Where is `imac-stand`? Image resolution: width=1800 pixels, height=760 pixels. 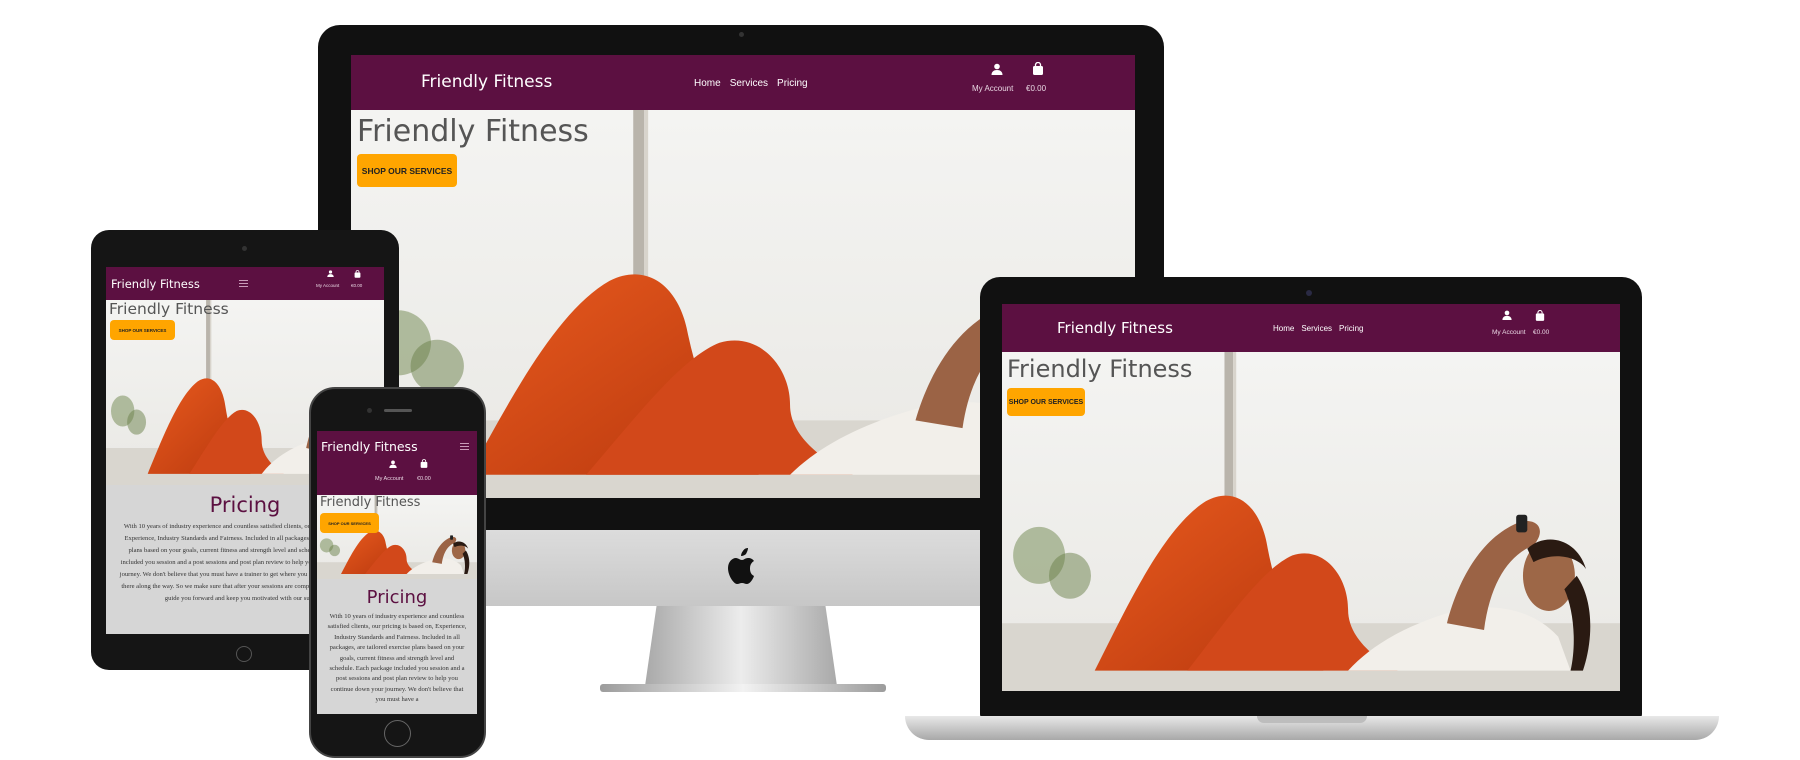 imac-stand is located at coordinates (741, 646).